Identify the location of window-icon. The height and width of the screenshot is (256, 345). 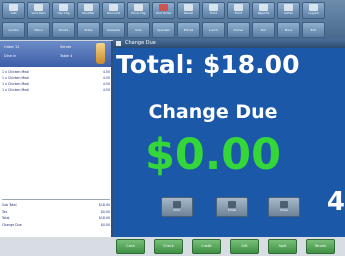
(118, 43).